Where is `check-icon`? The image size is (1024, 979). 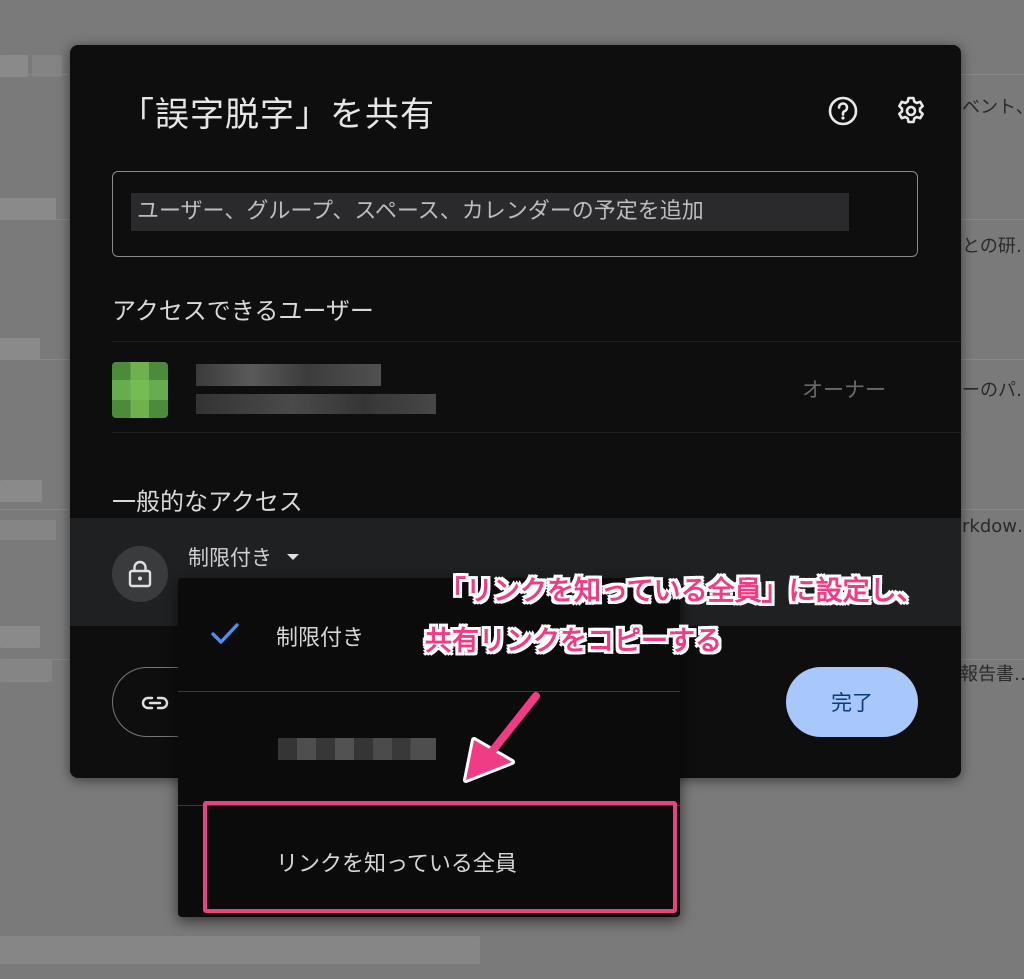 check-icon is located at coordinates (225, 633).